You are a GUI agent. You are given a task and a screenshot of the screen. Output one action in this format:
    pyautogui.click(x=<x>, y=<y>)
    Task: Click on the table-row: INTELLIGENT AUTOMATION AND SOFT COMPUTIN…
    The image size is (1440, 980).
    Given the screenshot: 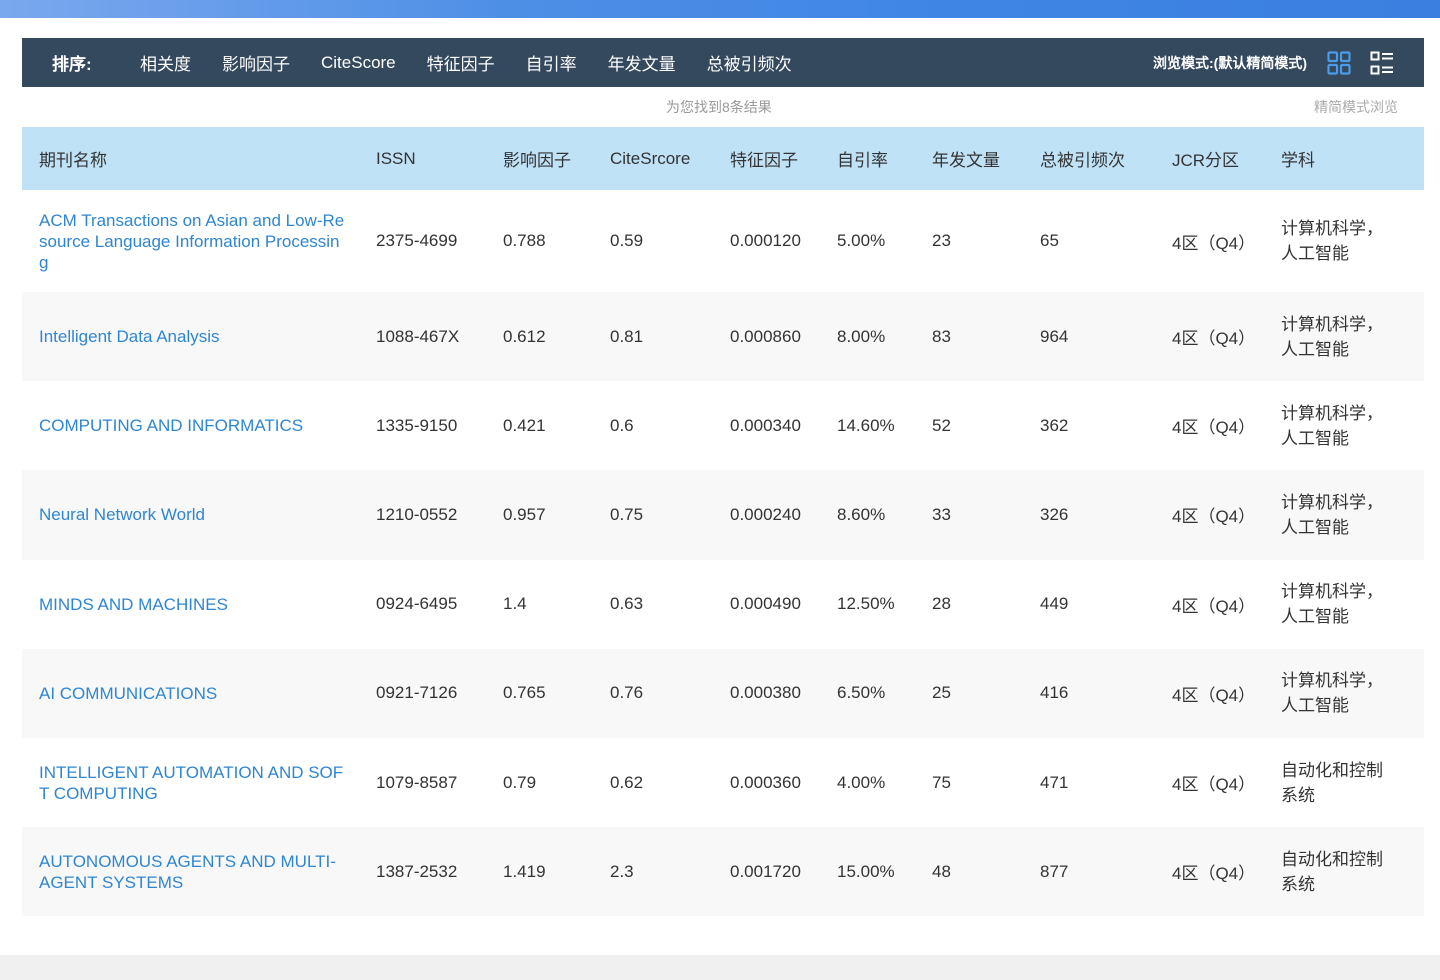 What is the action you would take?
    pyautogui.click(x=723, y=782)
    